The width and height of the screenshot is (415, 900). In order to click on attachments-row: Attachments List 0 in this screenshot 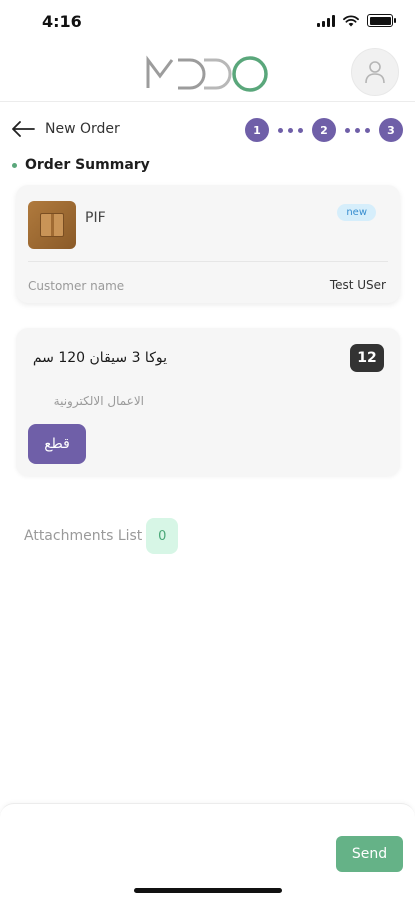, I will do `click(101, 536)`.